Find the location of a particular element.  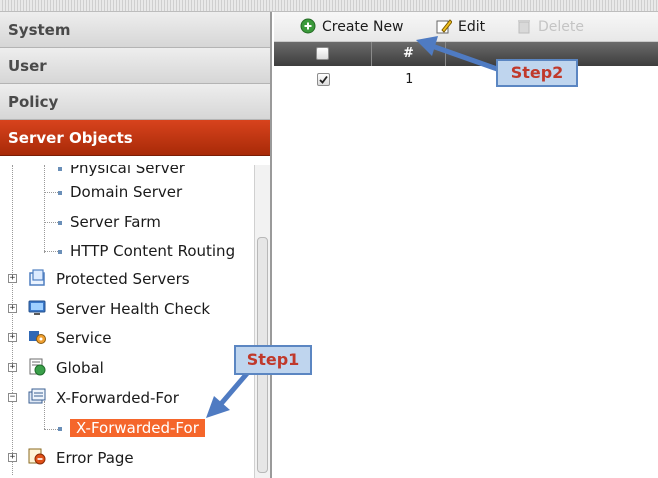

tree-item-error-page: Error Page is located at coordinates (95, 458).